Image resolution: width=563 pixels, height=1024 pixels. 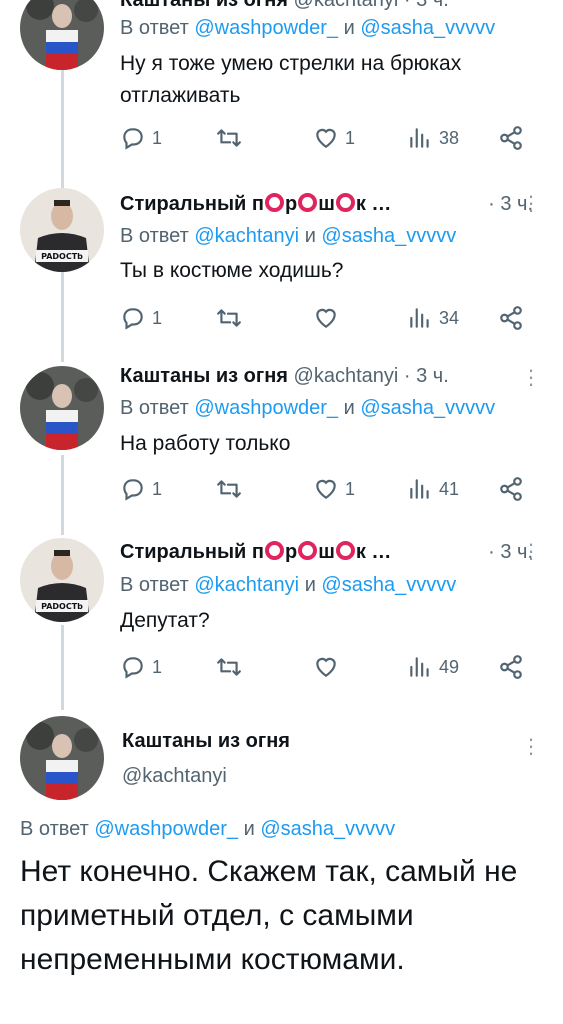 I want to click on retweet-icon, so click(x=229, y=489).